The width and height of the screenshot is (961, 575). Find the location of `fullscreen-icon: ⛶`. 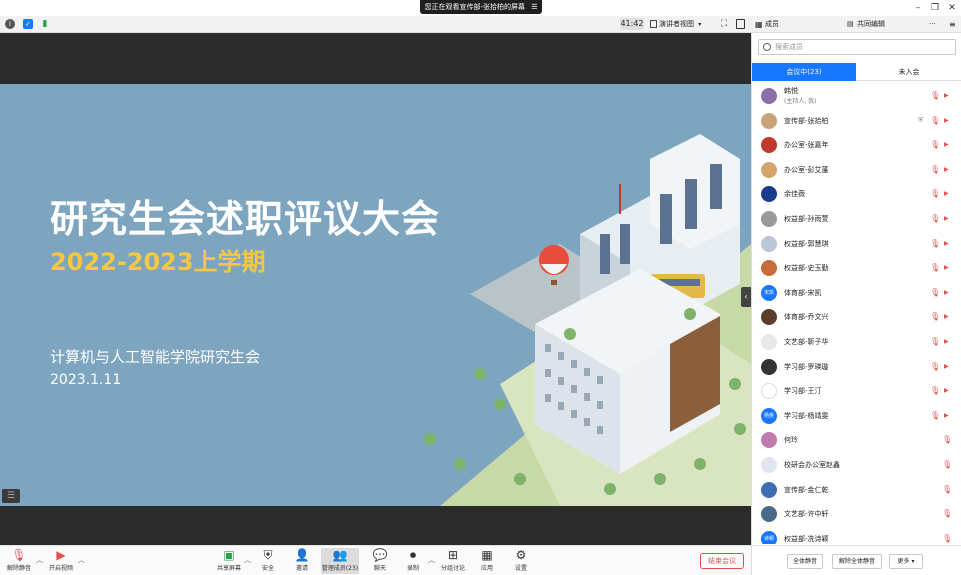

fullscreen-icon: ⛶ is located at coordinates (724, 24).